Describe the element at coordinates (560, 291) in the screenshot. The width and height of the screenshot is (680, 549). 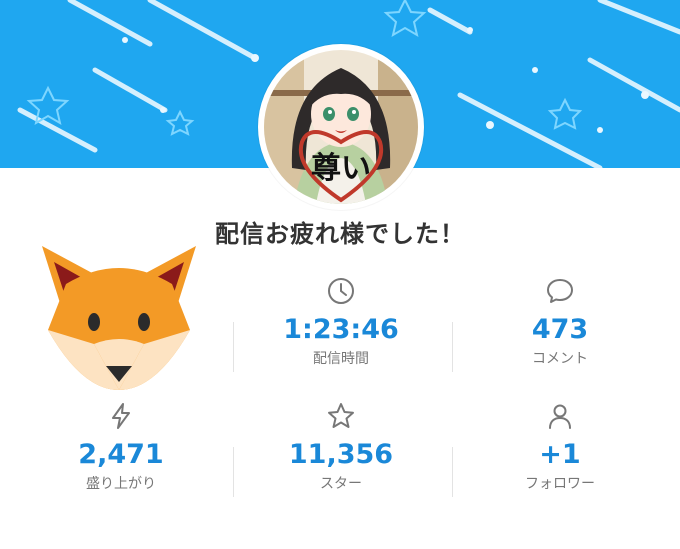
I see `comment-icon` at that location.